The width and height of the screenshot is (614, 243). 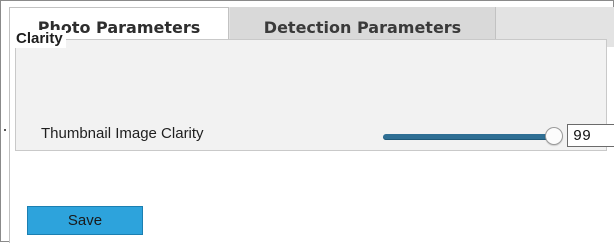 What do you see at coordinates (122, 133) in the screenshot?
I see `thumbnail-clarity-label: Thumbnail Image Clarity` at bounding box center [122, 133].